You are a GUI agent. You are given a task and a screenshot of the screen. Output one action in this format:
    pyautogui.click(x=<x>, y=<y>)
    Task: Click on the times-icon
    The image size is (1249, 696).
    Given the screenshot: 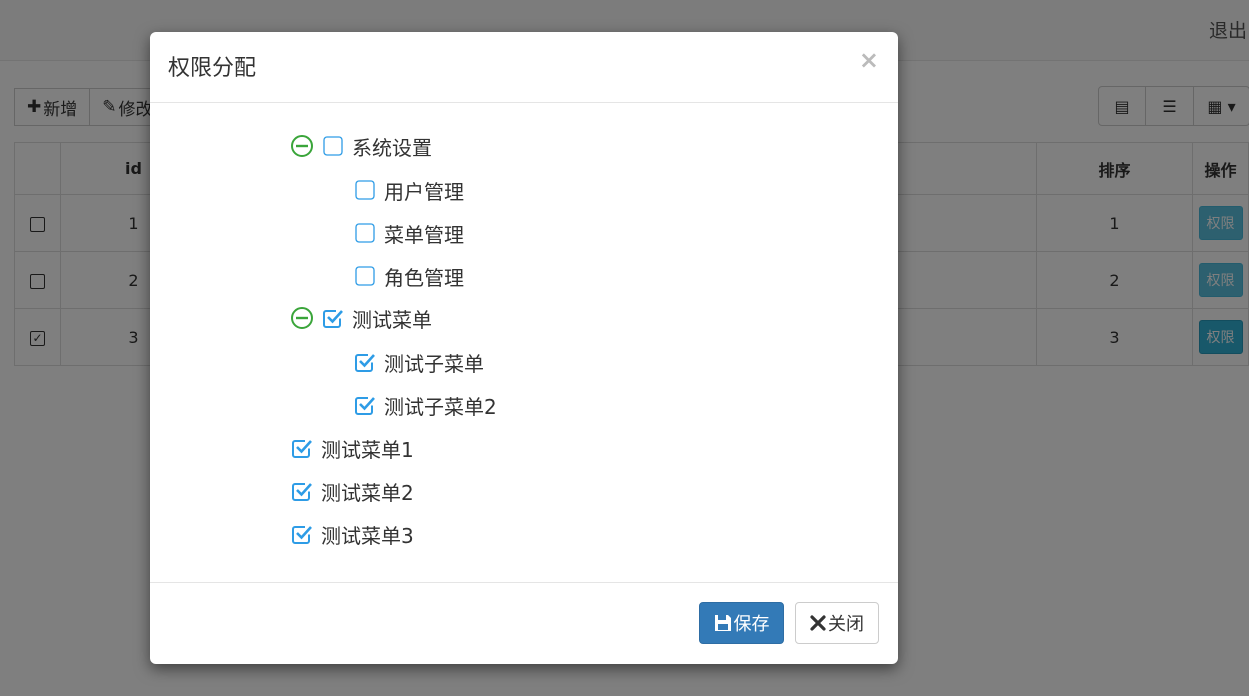 What is the action you would take?
    pyautogui.click(x=818, y=623)
    